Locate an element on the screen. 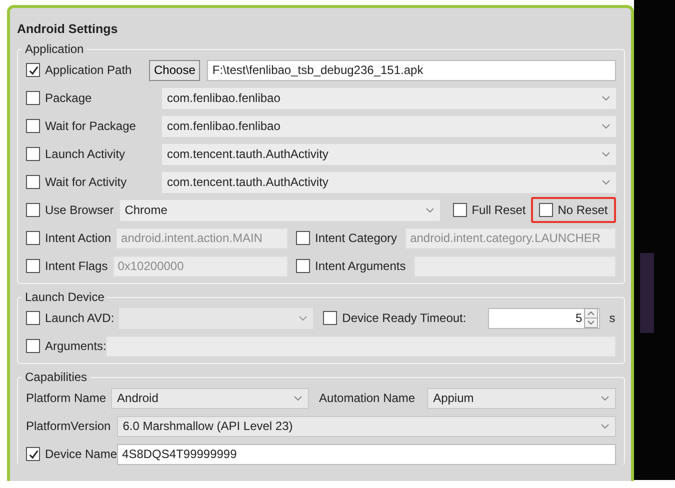 The height and width of the screenshot is (488, 675). path-field: F:\test\fenlibao_tsb_debug236_151.apk is located at coordinates (411, 70).